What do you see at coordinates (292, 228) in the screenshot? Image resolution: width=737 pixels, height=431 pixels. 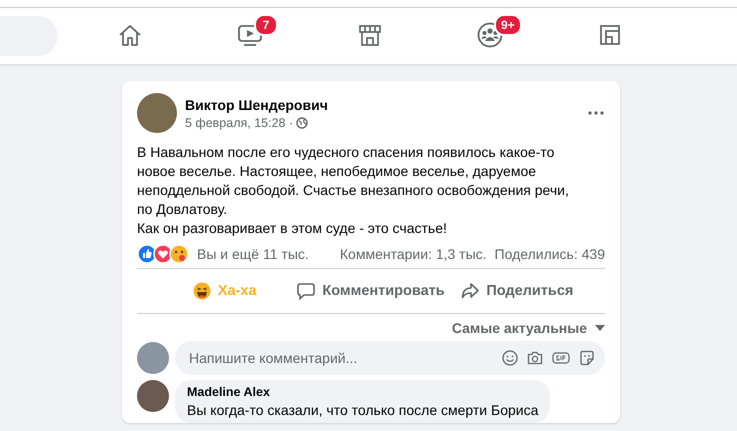 I see `post-text: Как он разговаривает в этом суде - это счастье!` at bounding box center [292, 228].